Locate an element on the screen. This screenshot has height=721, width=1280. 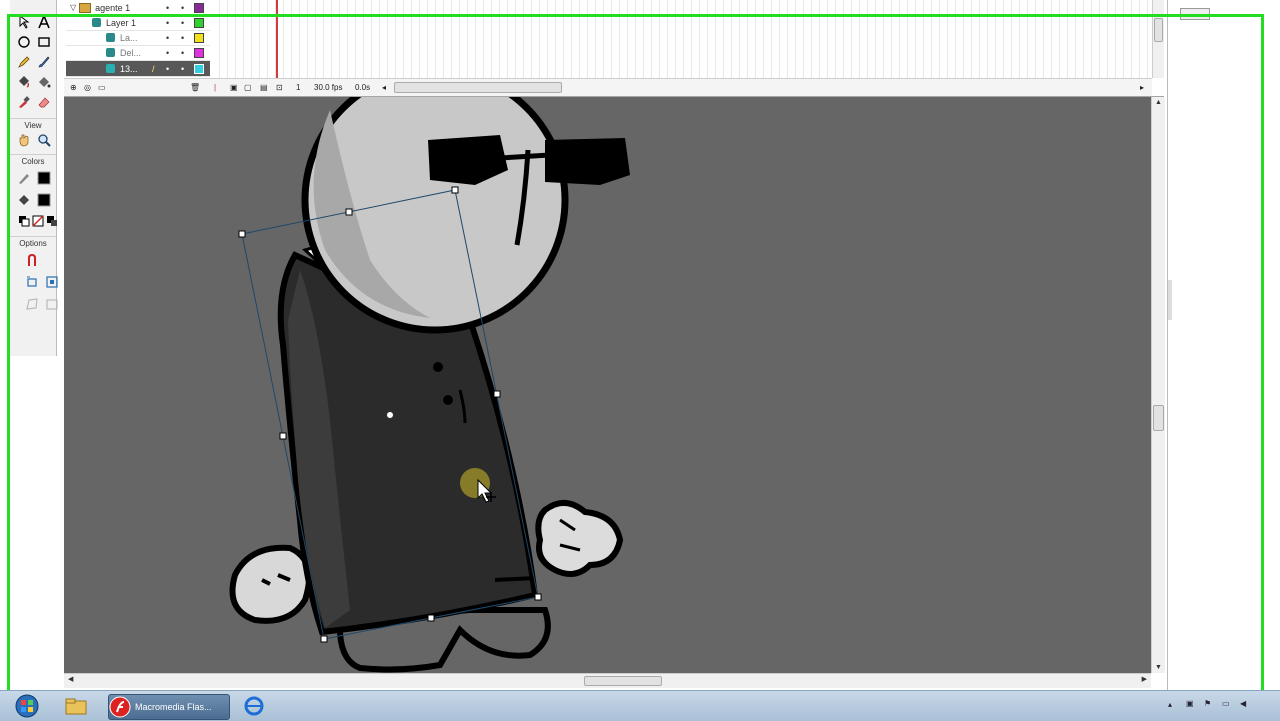
scroll-down-arrow-icon: ▼ is located at coordinates (1158, 667).